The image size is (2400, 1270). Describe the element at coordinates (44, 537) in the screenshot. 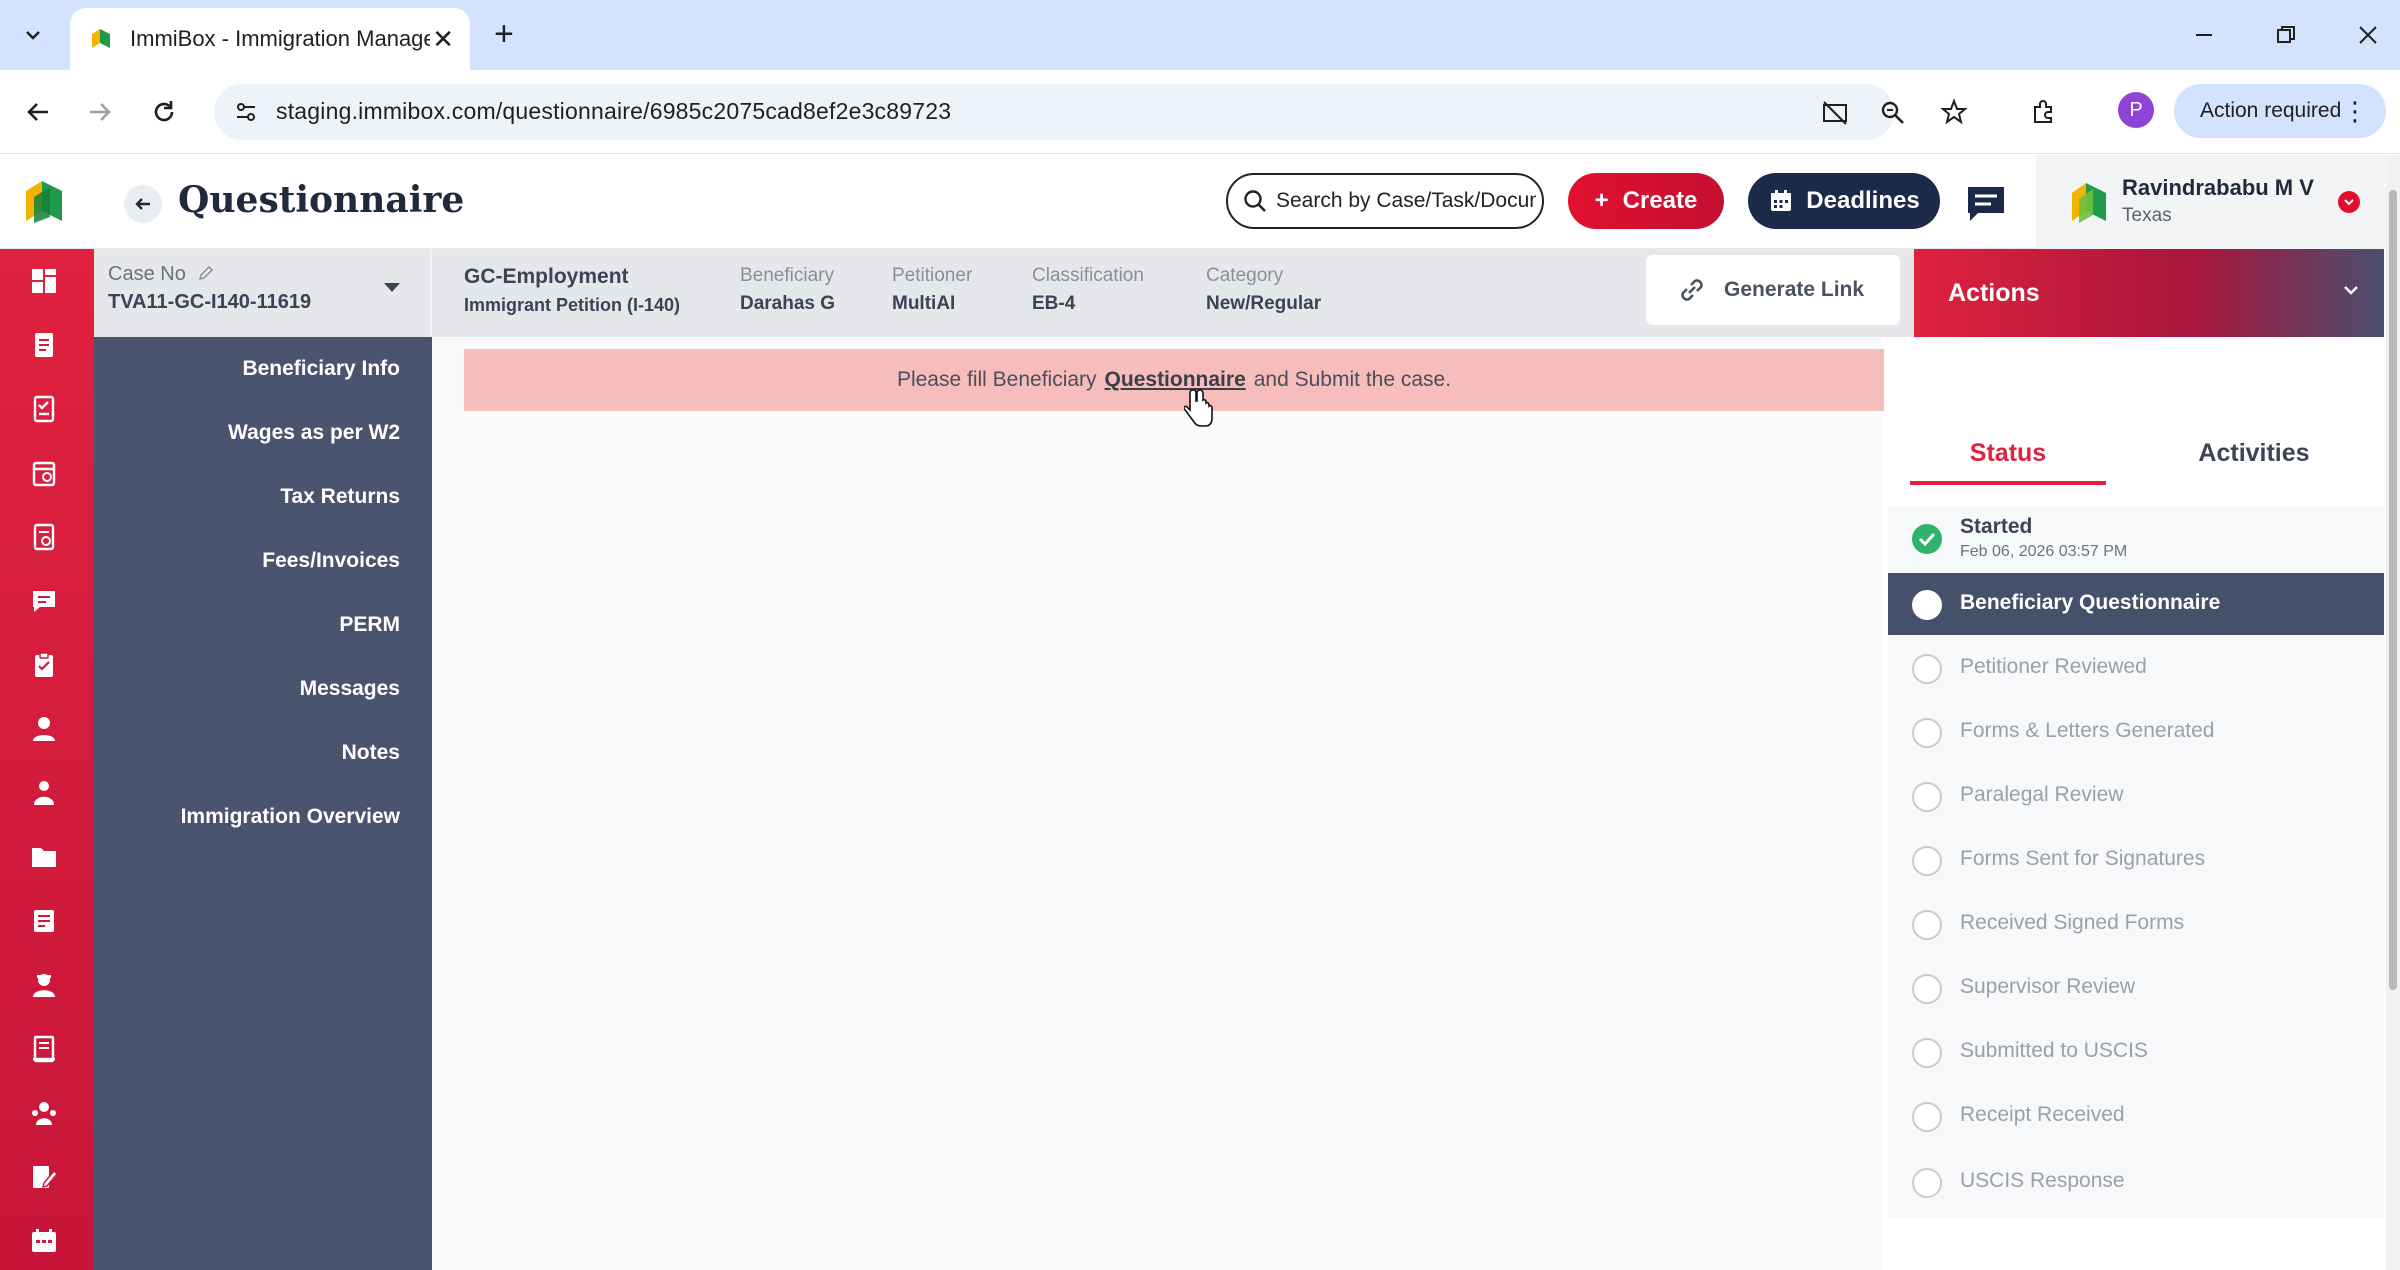

I see `report-icon` at that location.